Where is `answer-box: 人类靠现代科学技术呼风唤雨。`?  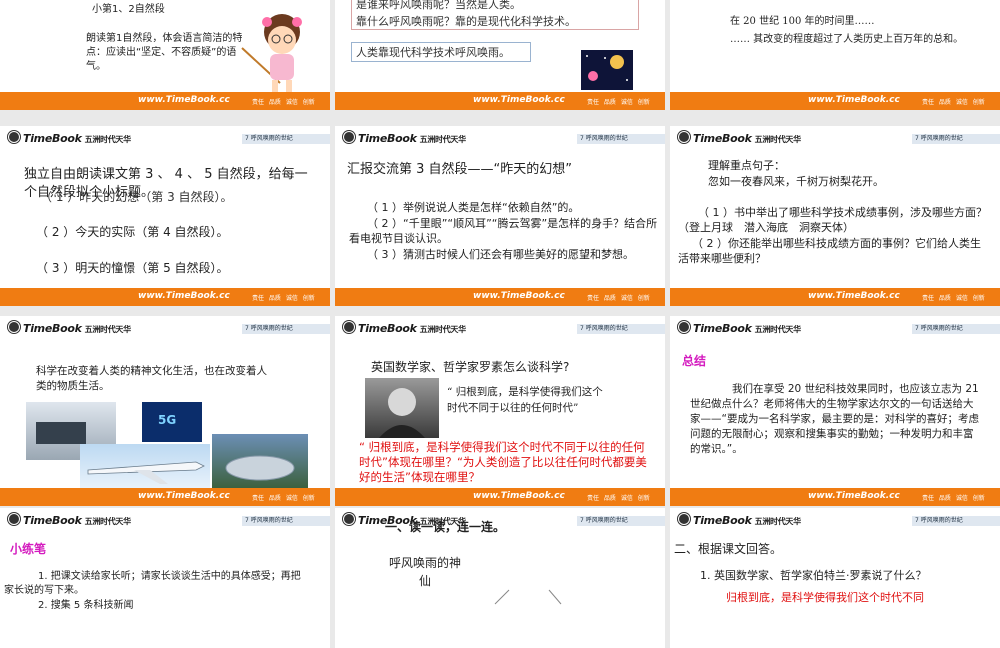
answer-box: 人类靠现代科学技术呼风唤雨。 is located at coordinates (441, 52).